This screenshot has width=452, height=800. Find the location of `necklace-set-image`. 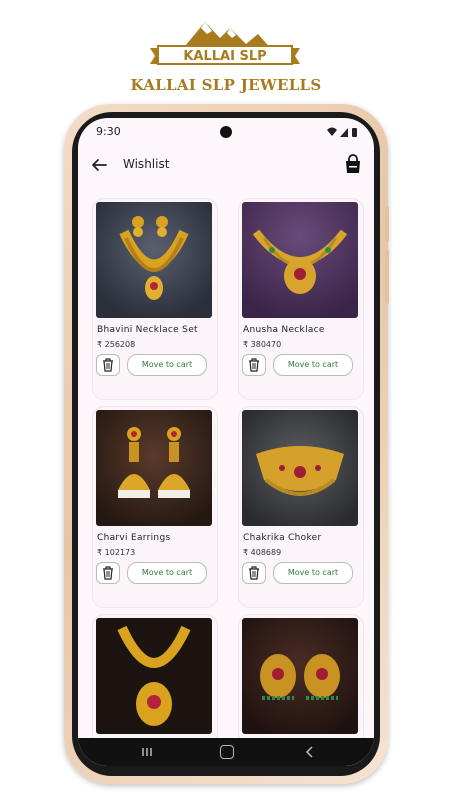

necklace-set-image is located at coordinates (154, 258).